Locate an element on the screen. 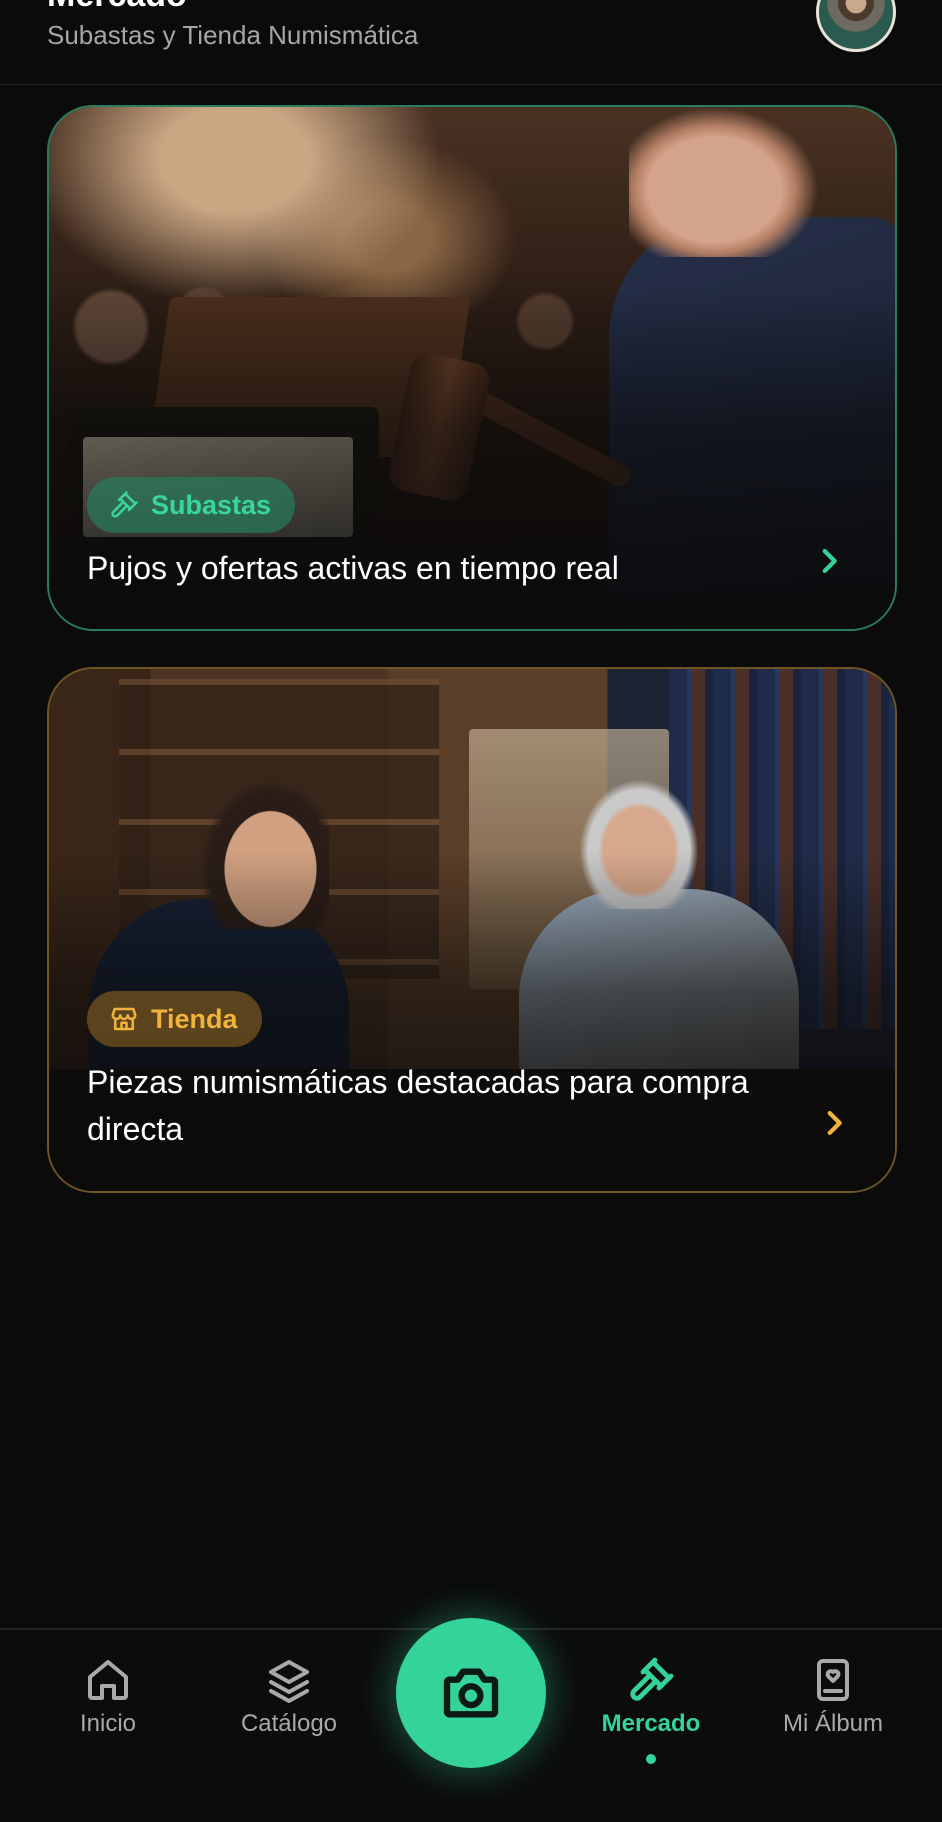 The image size is (942, 1822). nav-label-mi-album: Mi Álbum is located at coordinates (833, 1723).